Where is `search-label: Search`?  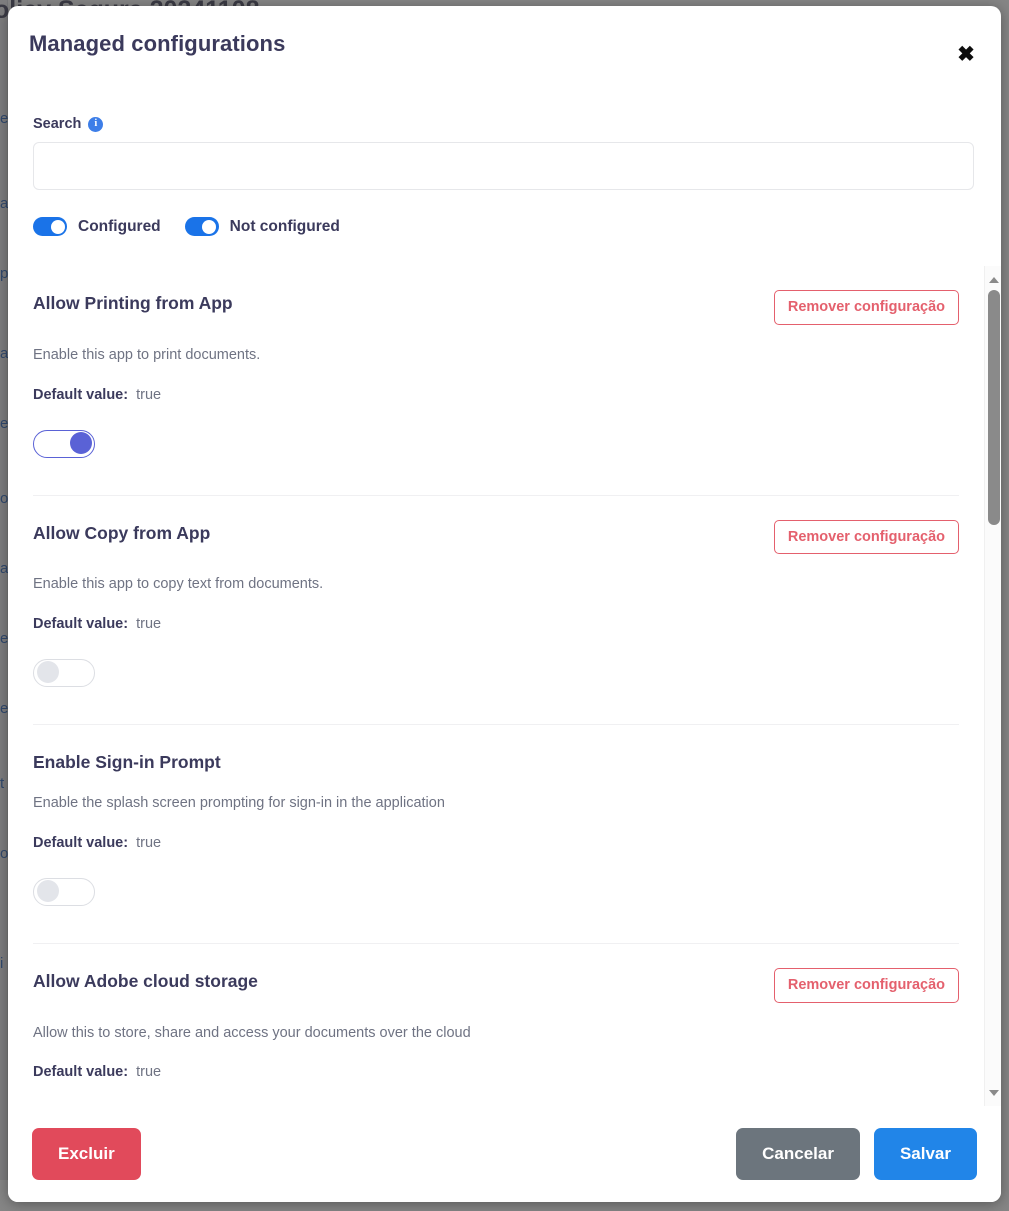
search-label: Search is located at coordinates (57, 124).